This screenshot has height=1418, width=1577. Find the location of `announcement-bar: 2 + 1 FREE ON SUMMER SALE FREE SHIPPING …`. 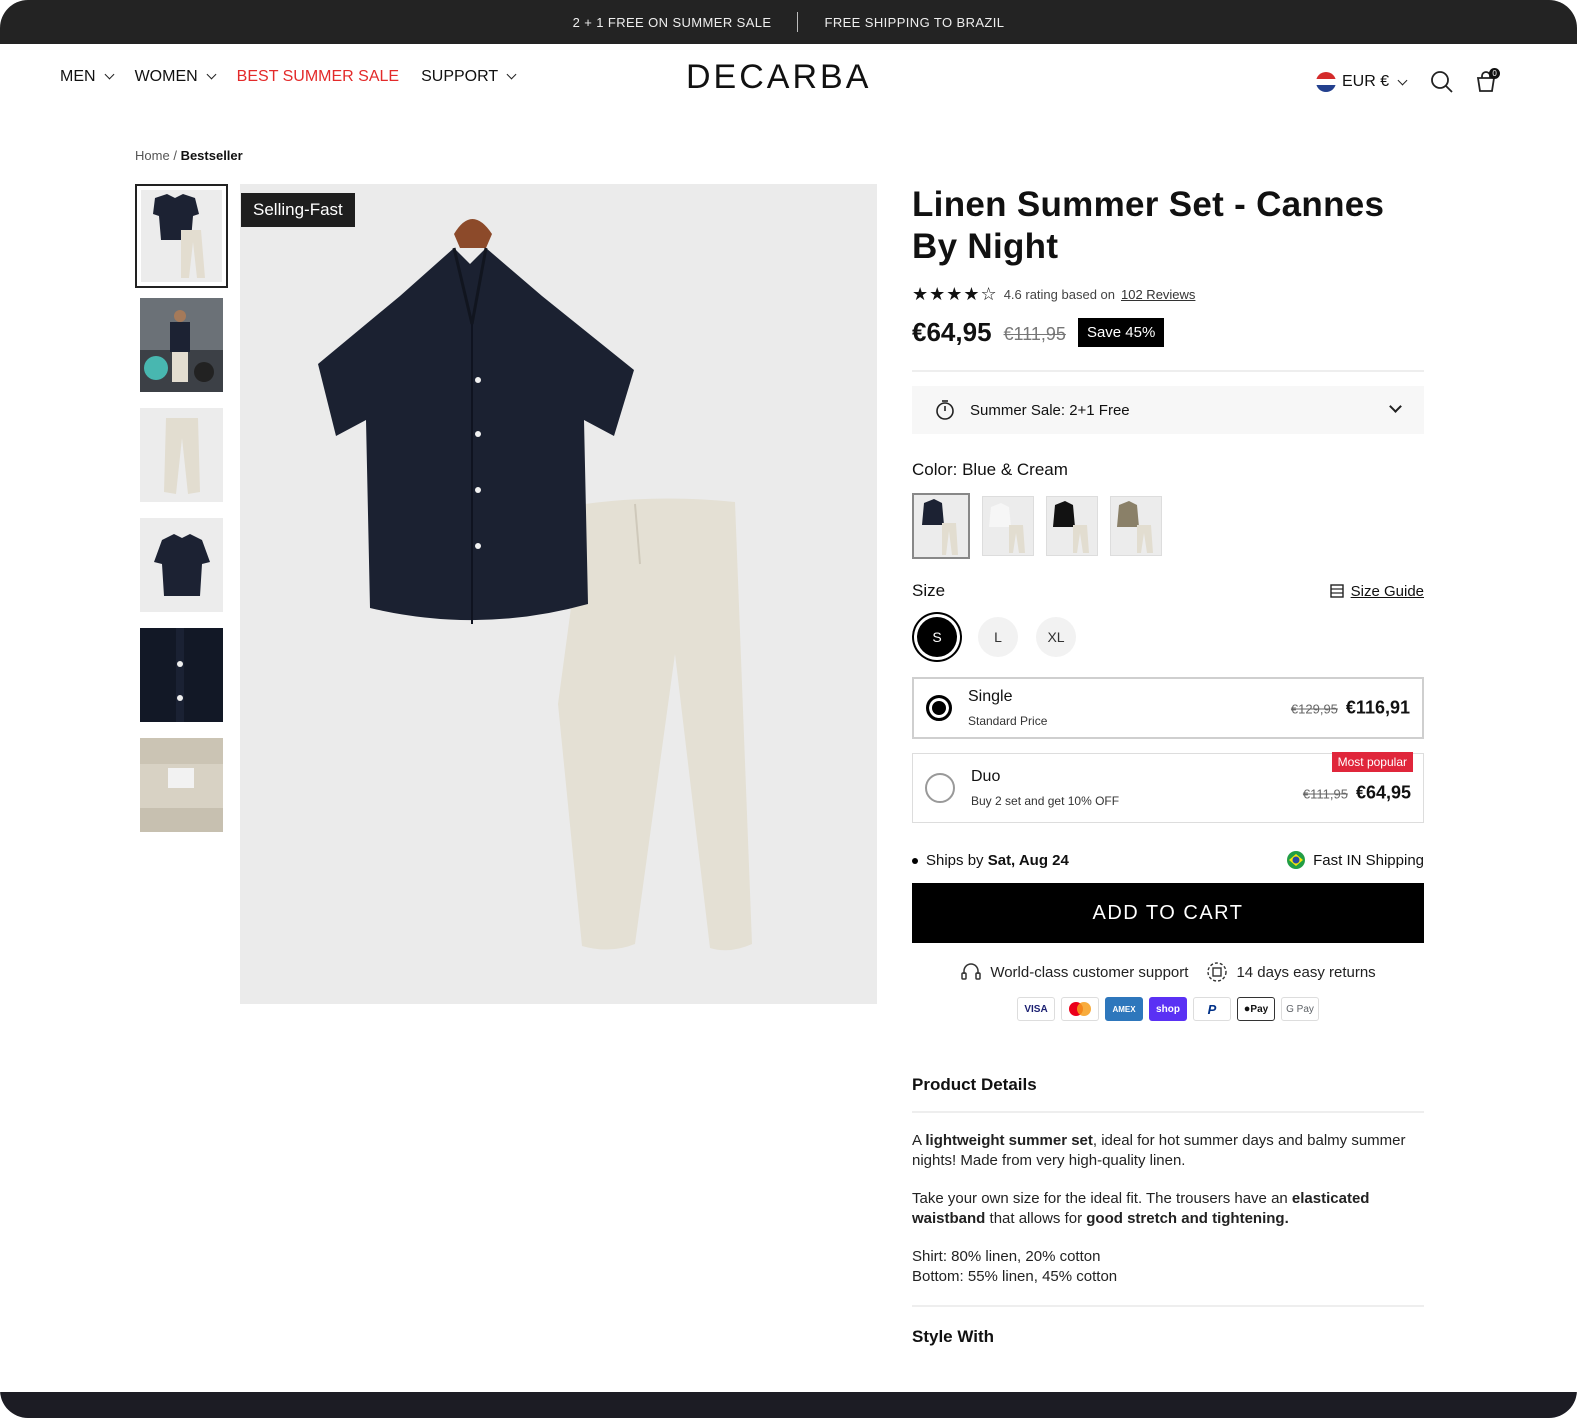

announcement-bar: 2 + 1 FREE ON SUMMER SALE FREE SHIPPING … is located at coordinates (788, 22).